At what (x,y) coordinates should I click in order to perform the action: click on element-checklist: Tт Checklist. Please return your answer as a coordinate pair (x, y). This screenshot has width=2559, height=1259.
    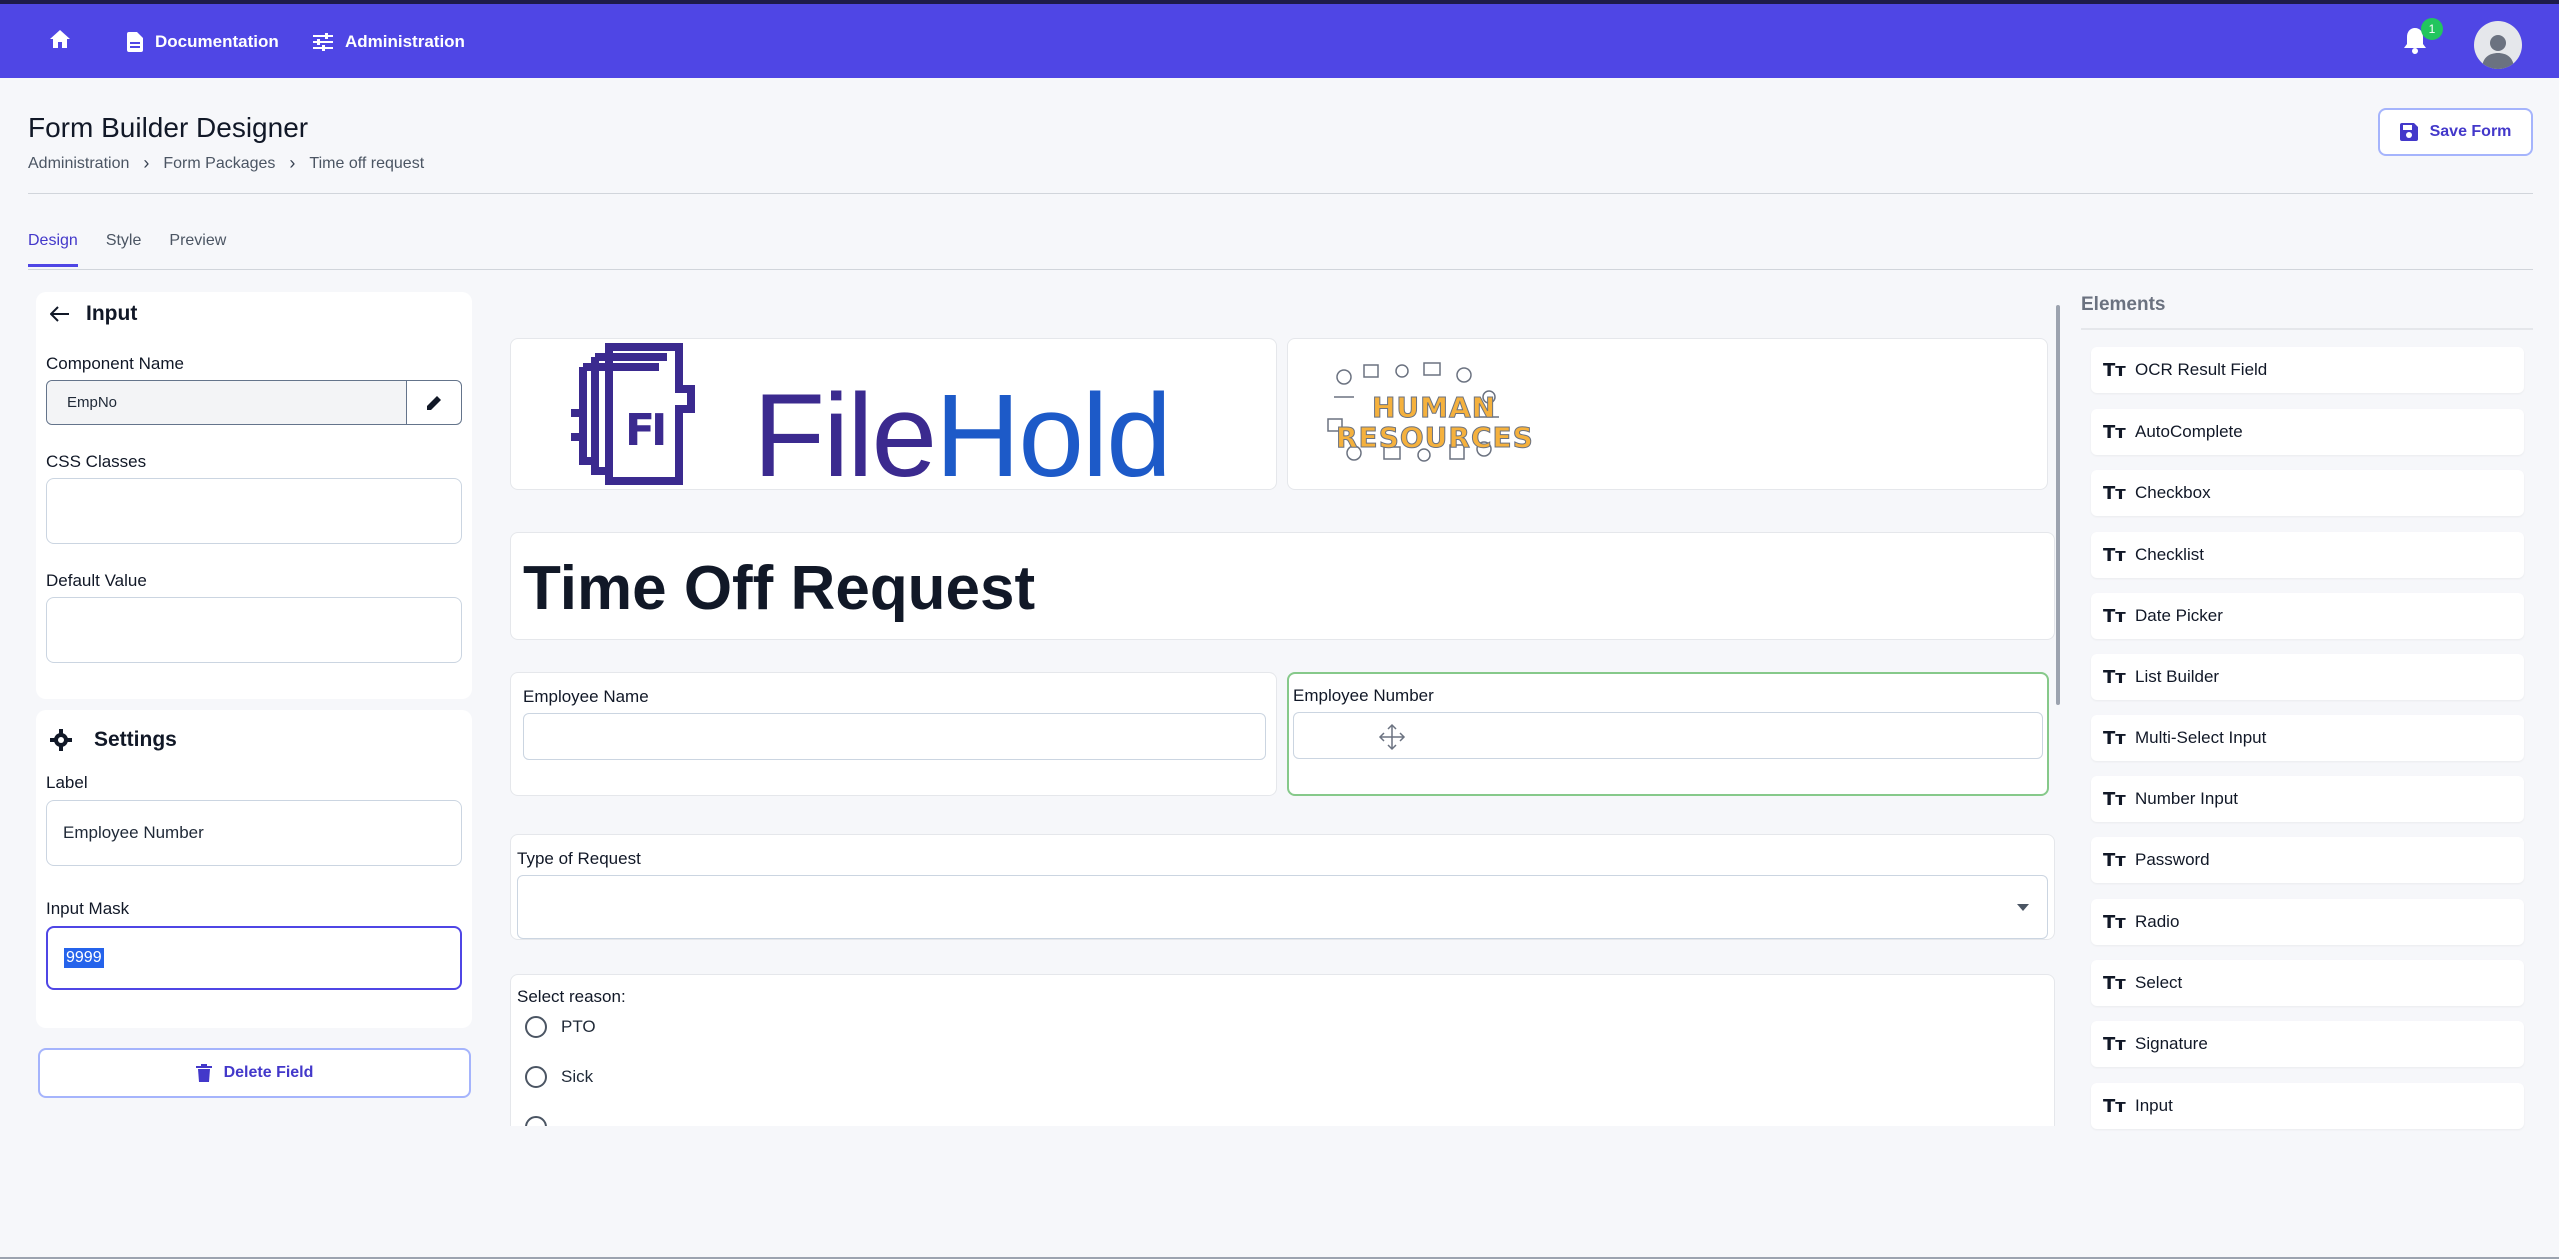
    Looking at the image, I should click on (2307, 555).